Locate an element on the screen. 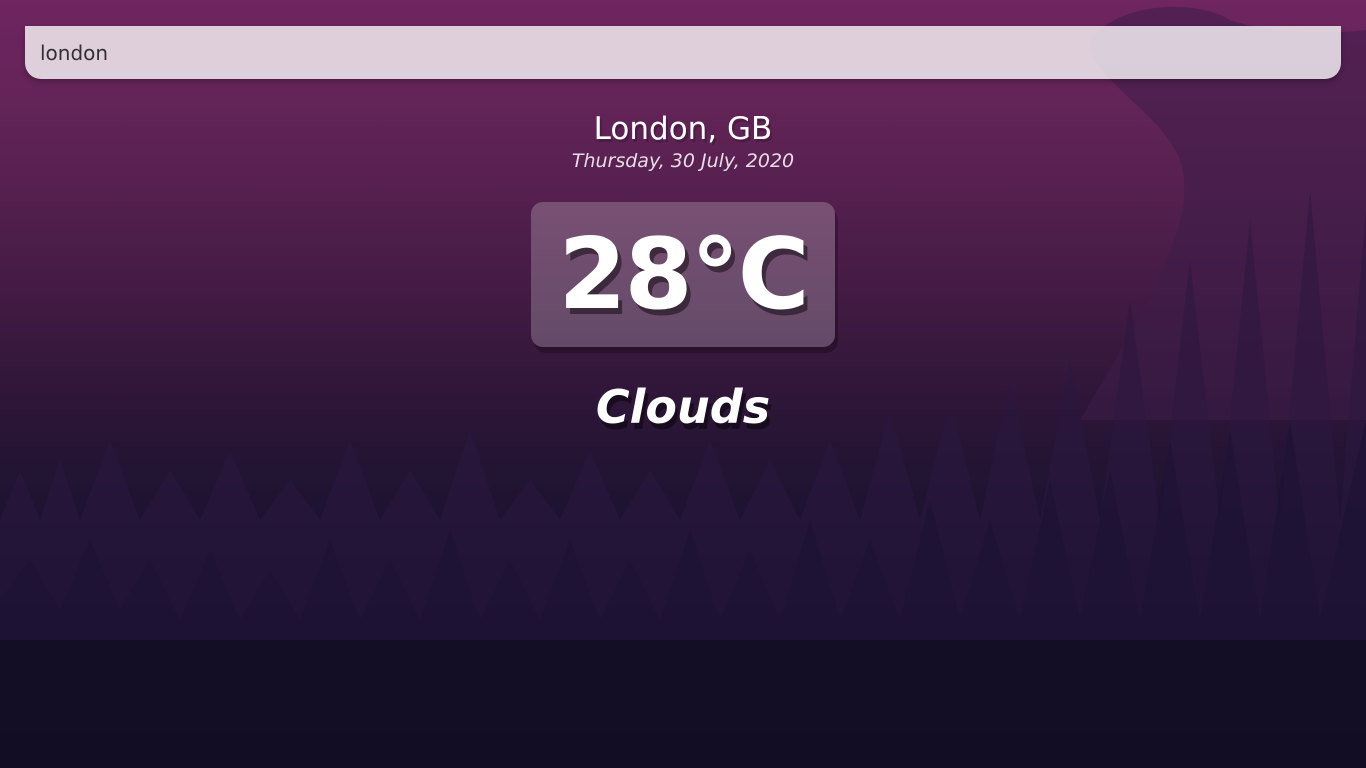 The height and width of the screenshot is (768, 1366). location-box: London, GB Thursday, 30 July, 2020 is located at coordinates (683, 141).